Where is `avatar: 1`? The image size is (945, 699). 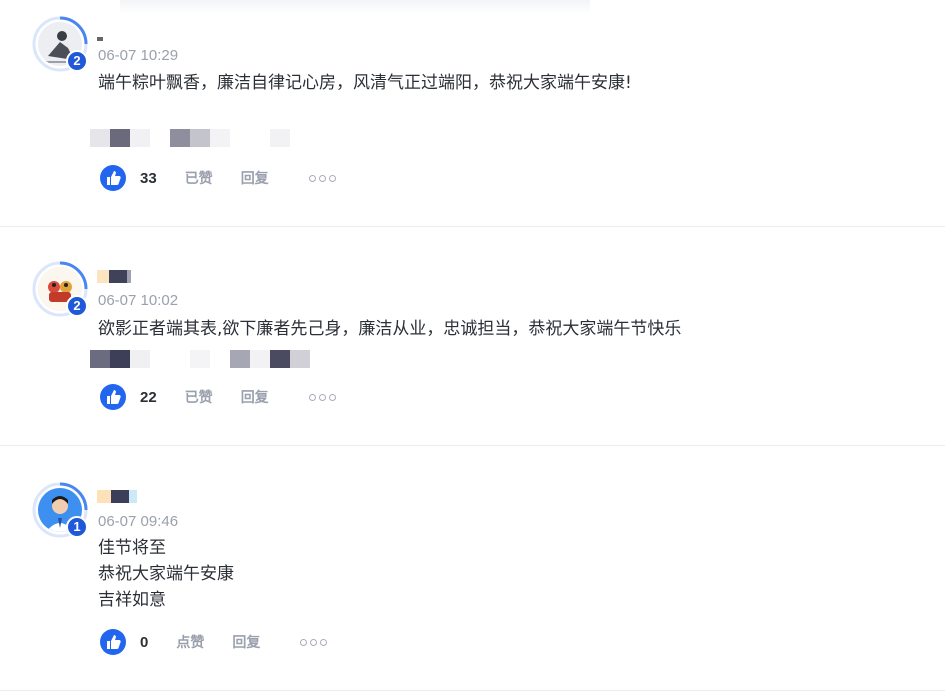
avatar: 1 is located at coordinates (60, 510).